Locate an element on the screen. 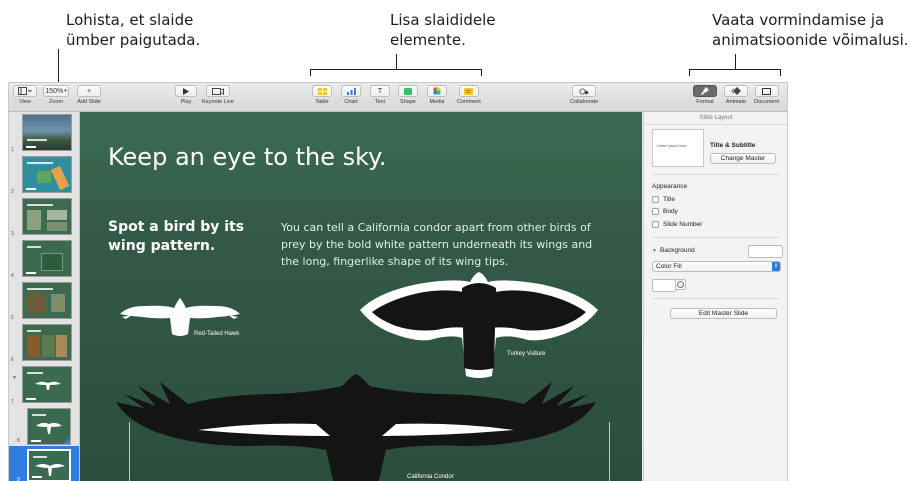  slide-navigator: 1 2 3 4 5 6 ▼ 7 8 9 is located at coordinates (44, 296).